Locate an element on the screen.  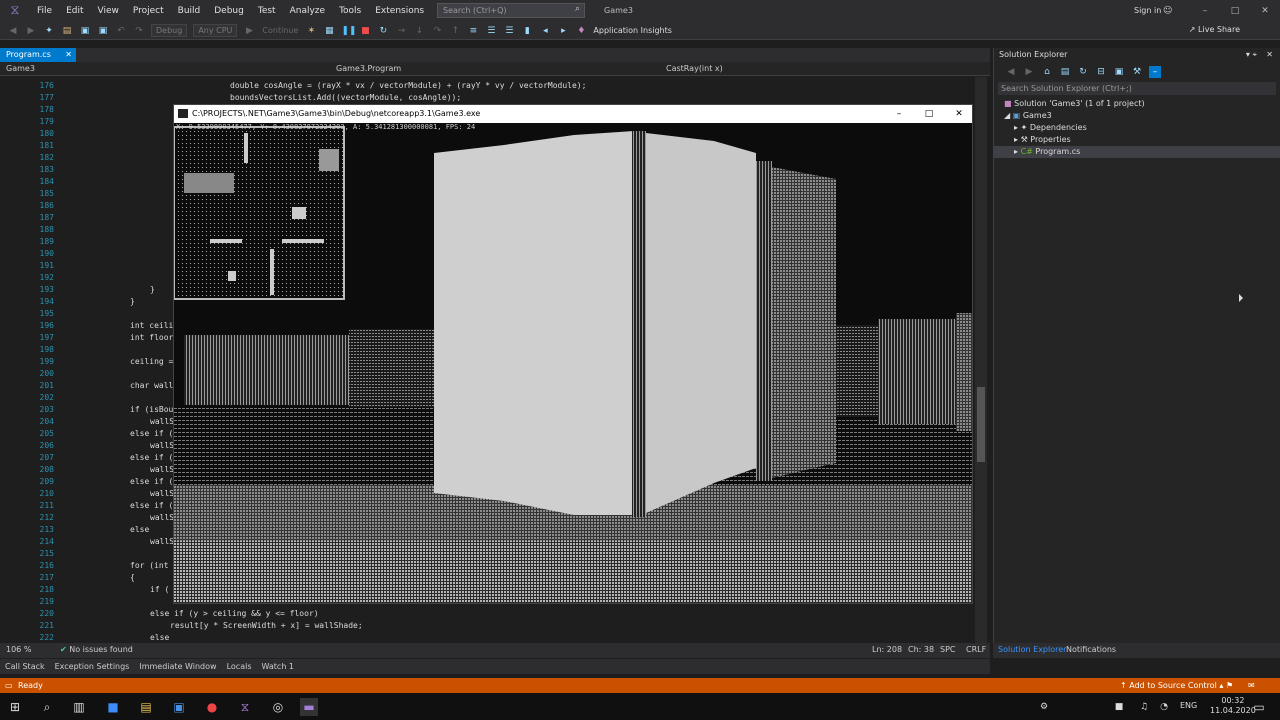
zoom-level: 106 % is located at coordinates (18, 649).